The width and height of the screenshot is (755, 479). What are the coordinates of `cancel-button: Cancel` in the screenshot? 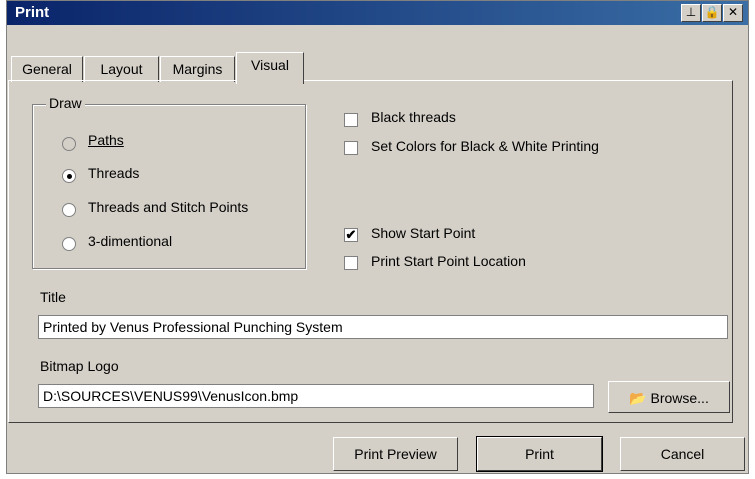 It's located at (682, 454).